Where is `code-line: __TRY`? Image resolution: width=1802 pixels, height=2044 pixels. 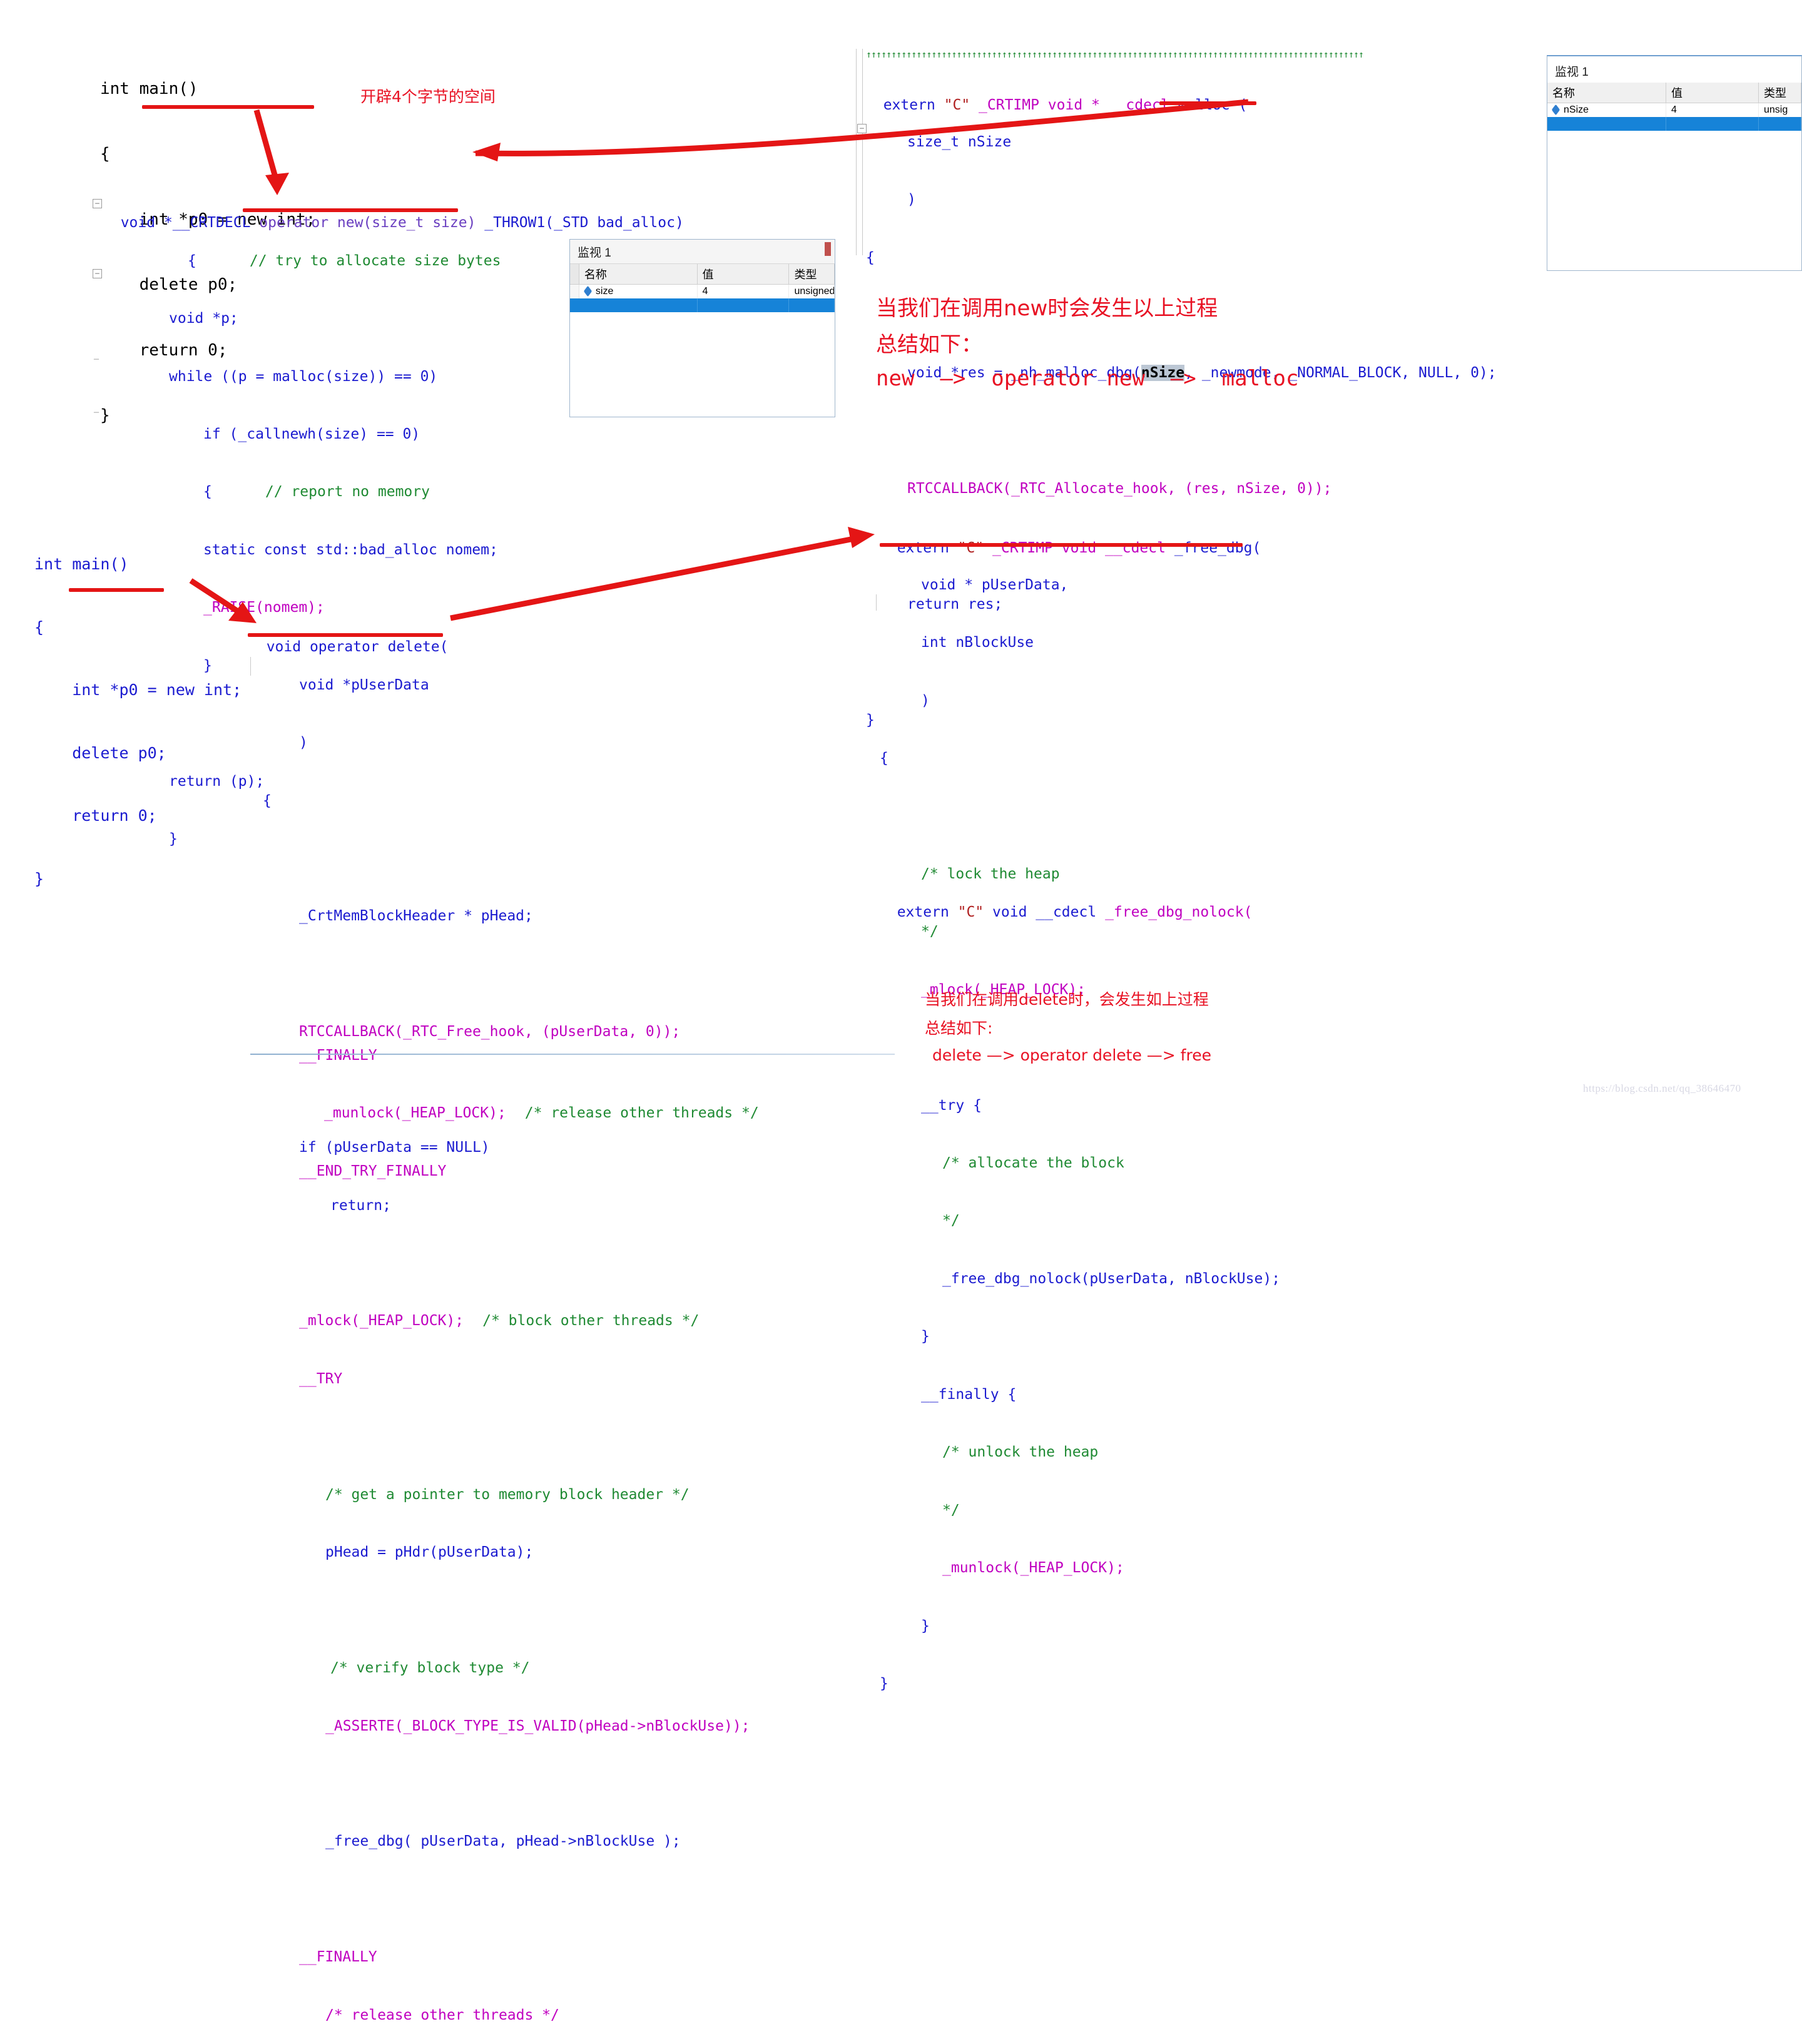
code-line: __TRY is located at coordinates (321, 1378).